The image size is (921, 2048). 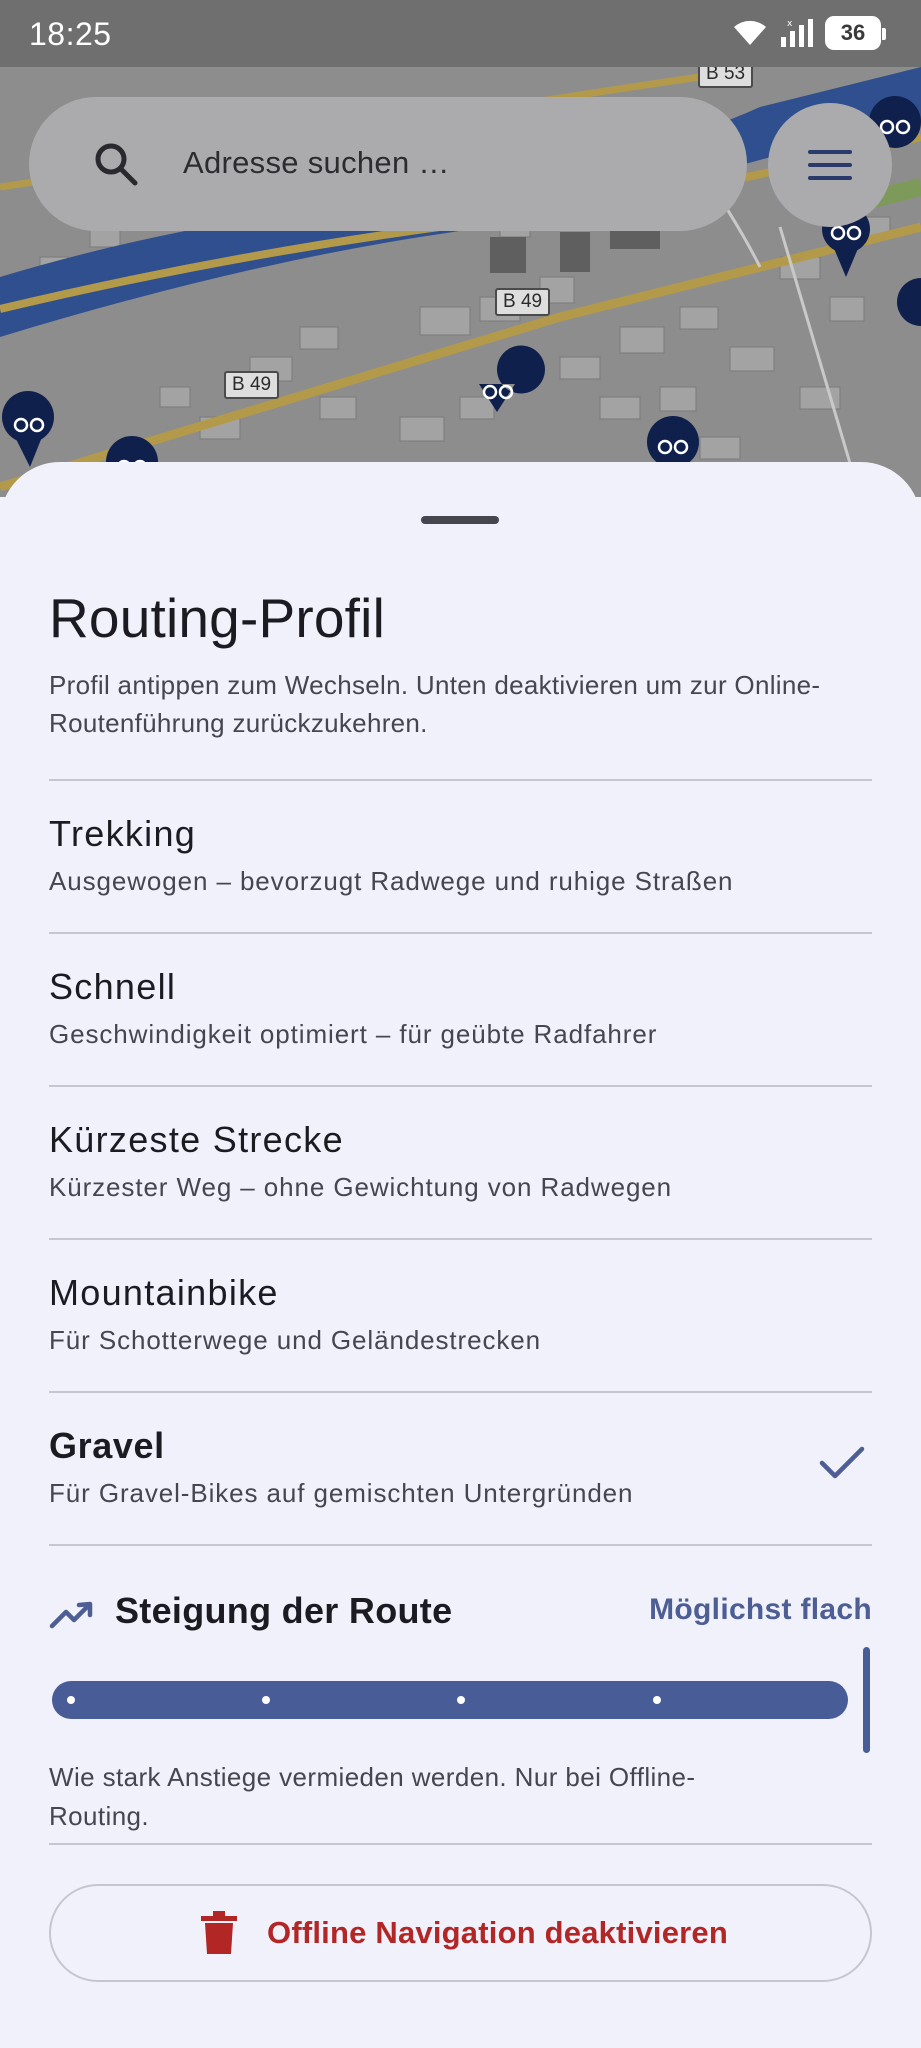 What do you see at coordinates (797, 33) in the screenshot?
I see `signal-icon: x` at bounding box center [797, 33].